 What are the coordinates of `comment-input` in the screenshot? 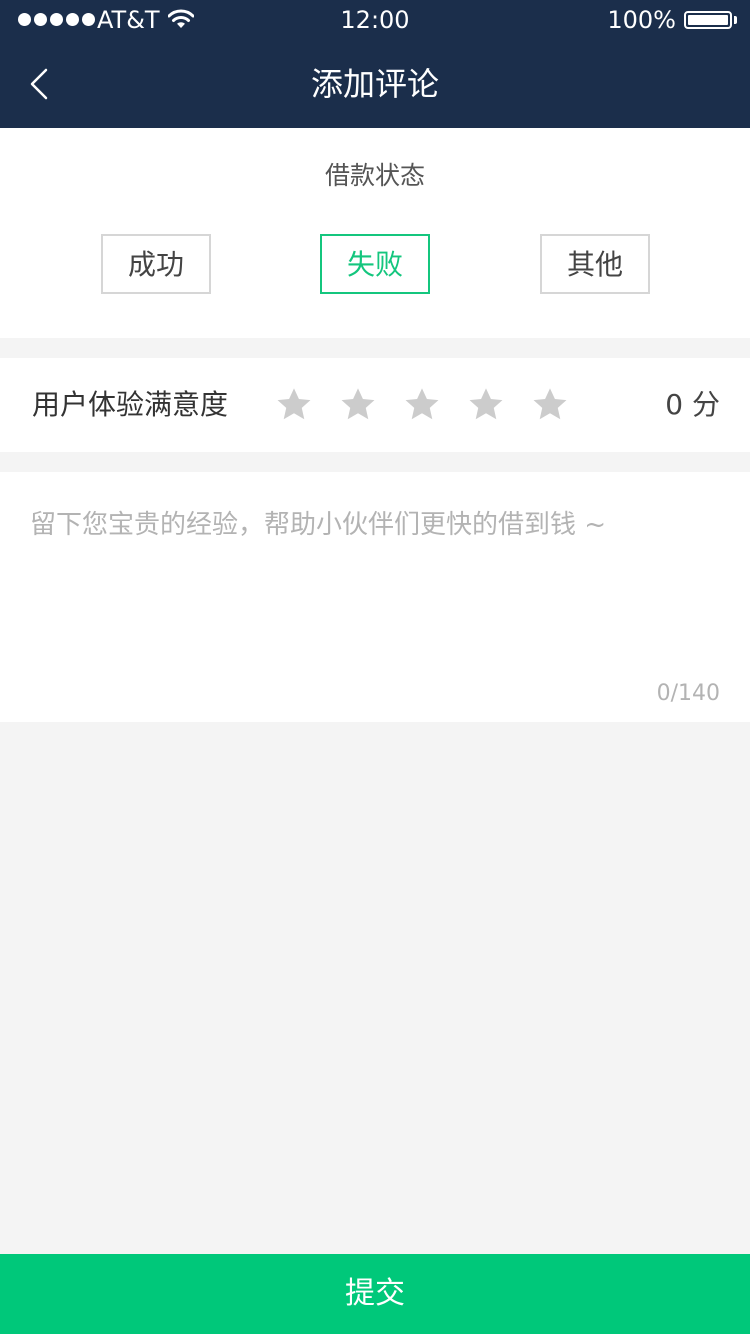 It's located at (375, 578).